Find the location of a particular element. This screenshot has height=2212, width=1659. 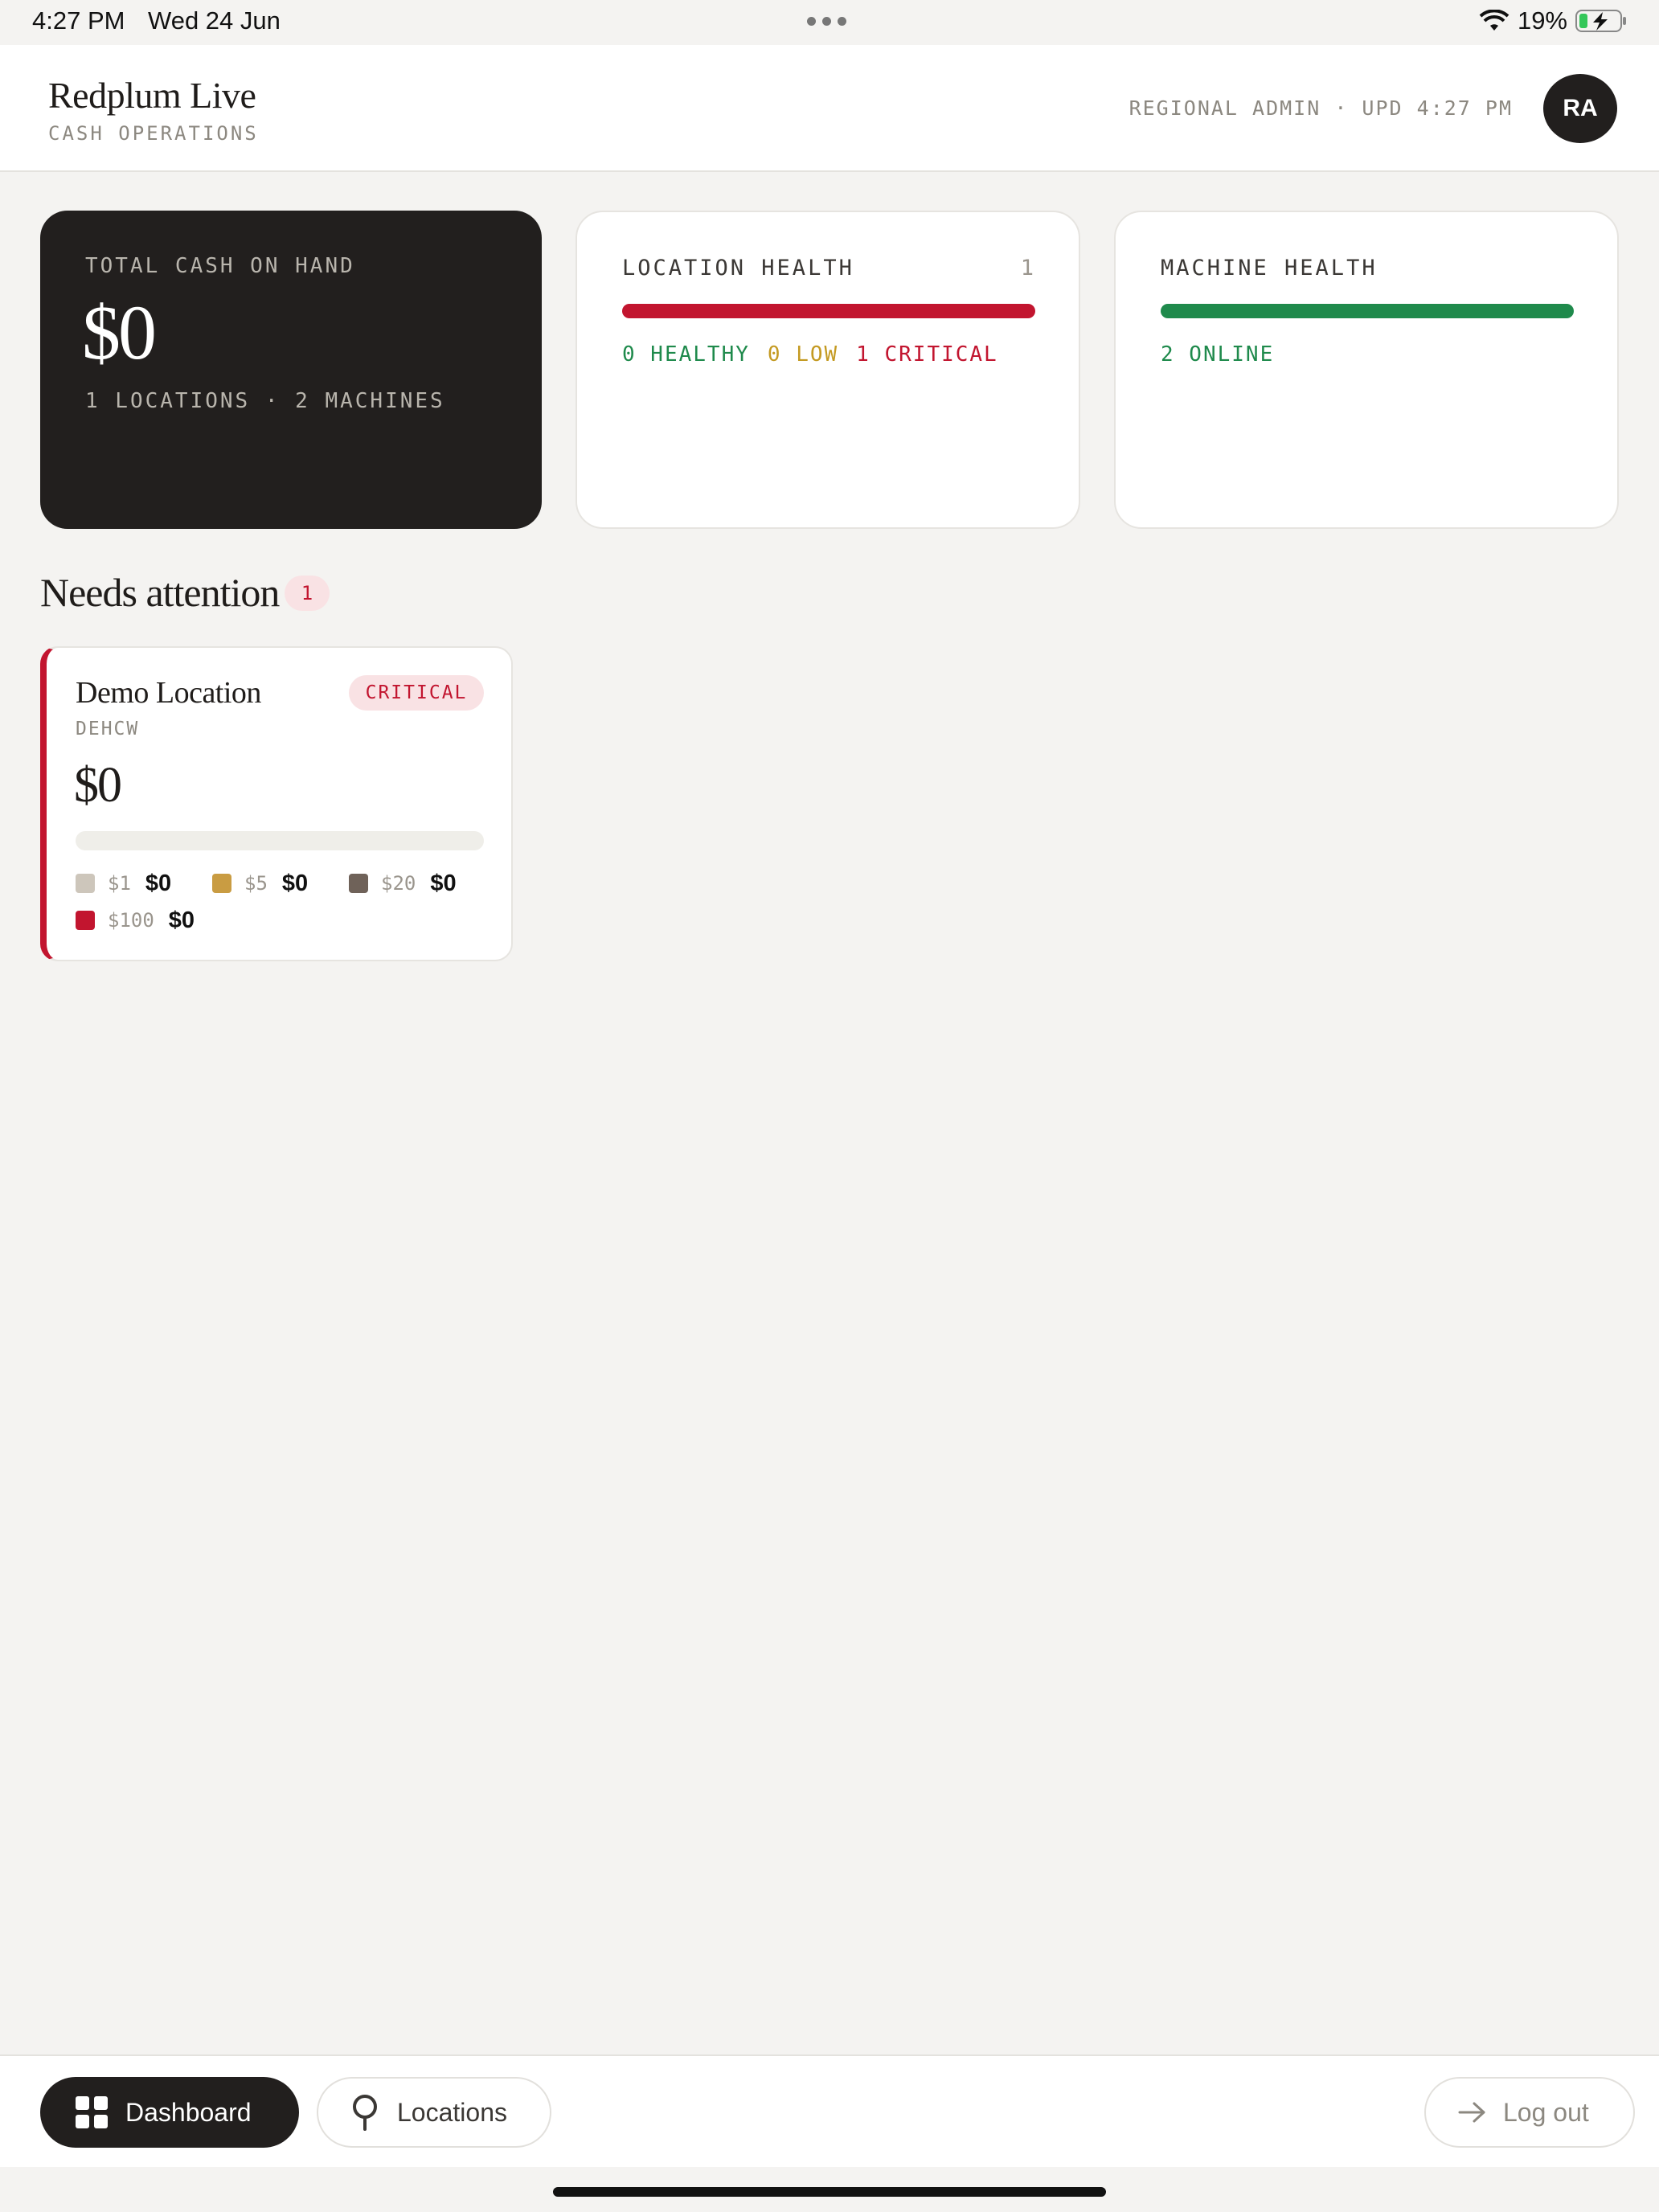

location-health-count: 1 is located at coordinates (1027, 268).